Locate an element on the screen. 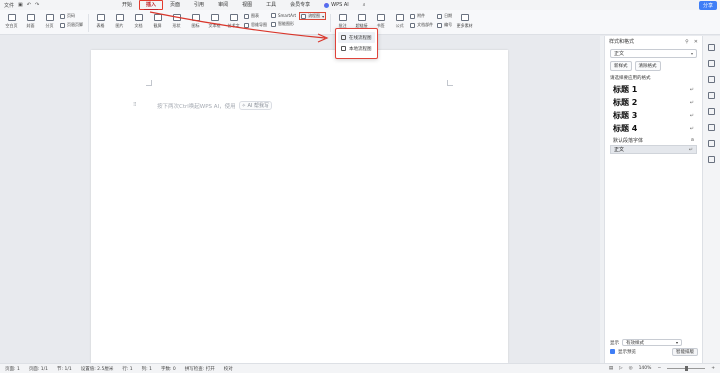 This screenshot has width=720, height=373. tab-view: 视图 is located at coordinates (247, 5).